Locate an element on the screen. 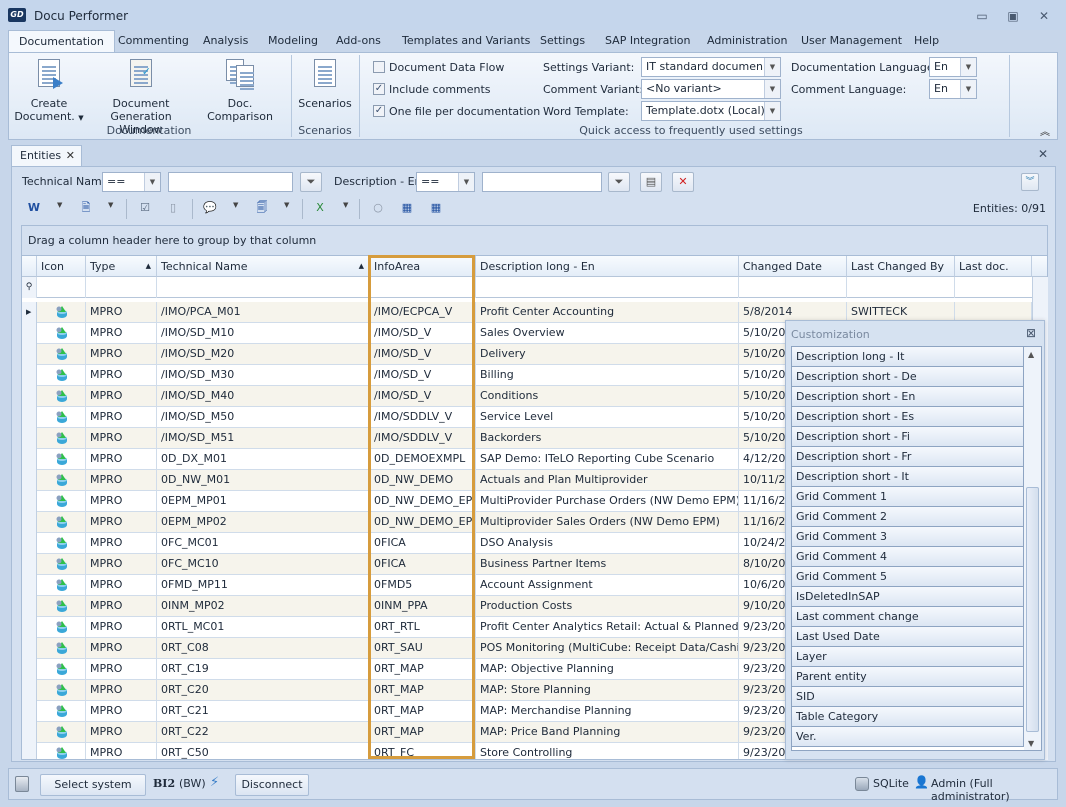 The image size is (1066, 807). tab-settings: Settings is located at coordinates (562, 41).